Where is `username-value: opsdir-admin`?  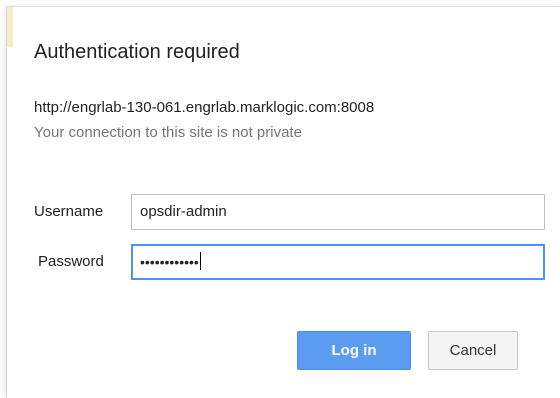
username-value: opsdir-admin is located at coordinates (183, 211).